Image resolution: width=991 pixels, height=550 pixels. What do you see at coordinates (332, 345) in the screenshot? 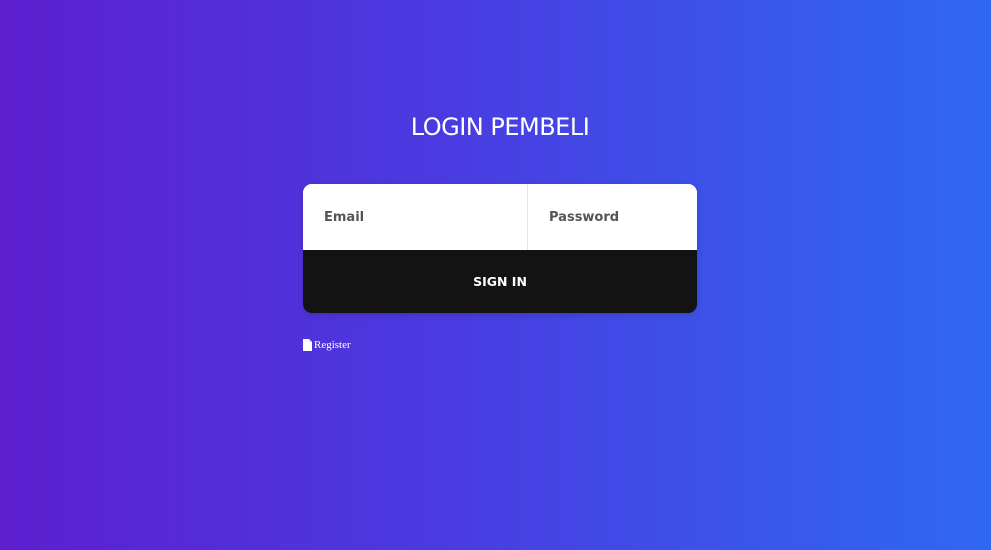
I see `register-label: Register` at bounding box center [332, 345].